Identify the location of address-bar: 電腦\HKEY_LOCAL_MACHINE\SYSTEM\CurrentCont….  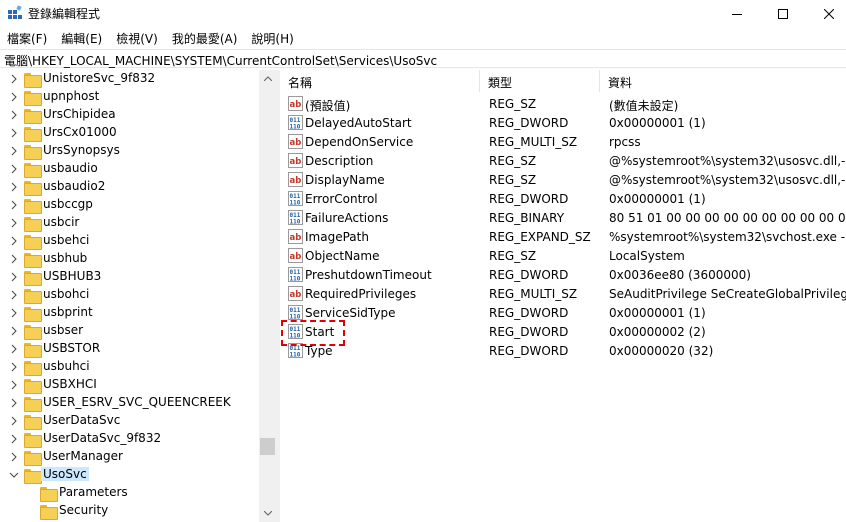
(423, 58).